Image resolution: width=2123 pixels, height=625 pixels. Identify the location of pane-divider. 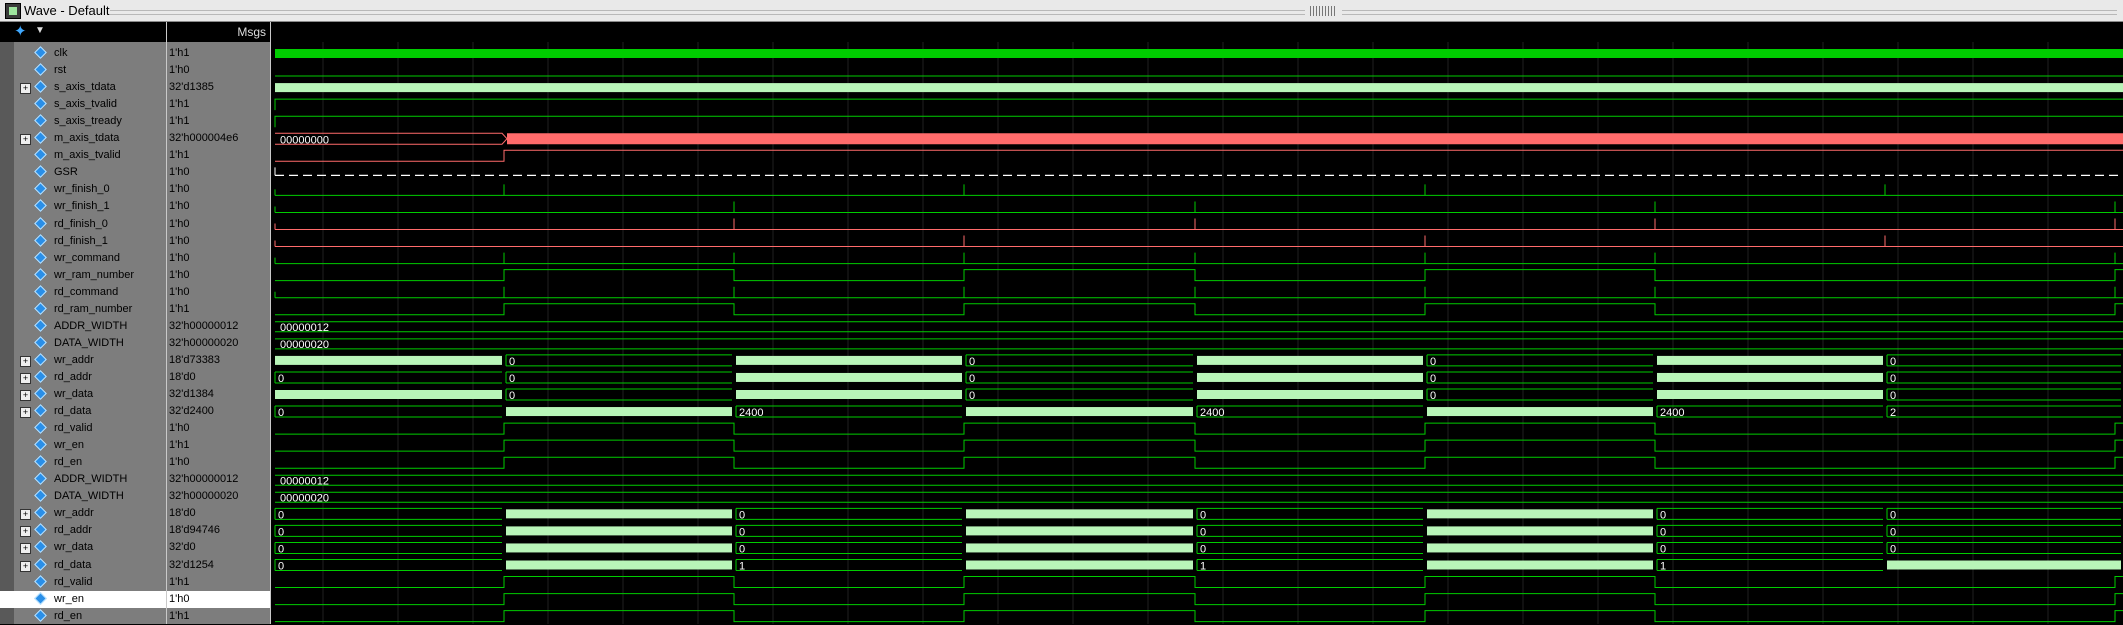
(166, 323).